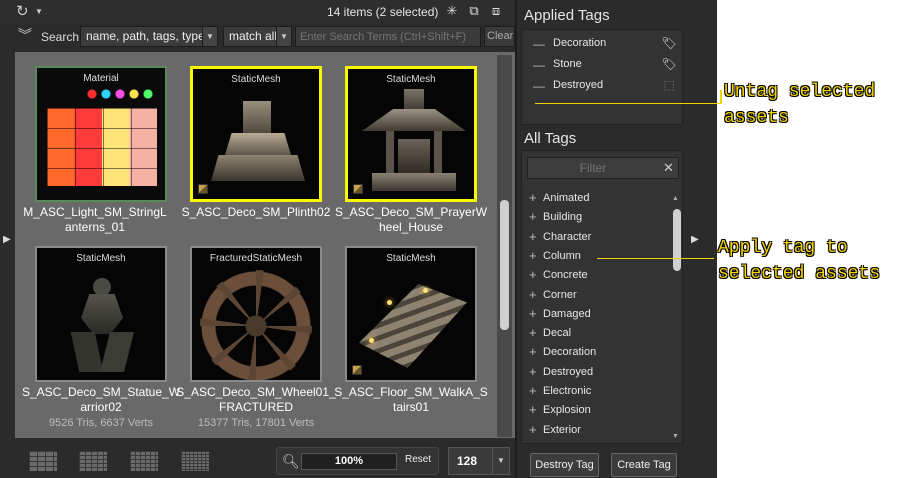 This screenshot has height=478, width=897. Describe the element at coordinates (31, 12) in the screenshot. I see `sync-button: ↻ ▼` at that location.